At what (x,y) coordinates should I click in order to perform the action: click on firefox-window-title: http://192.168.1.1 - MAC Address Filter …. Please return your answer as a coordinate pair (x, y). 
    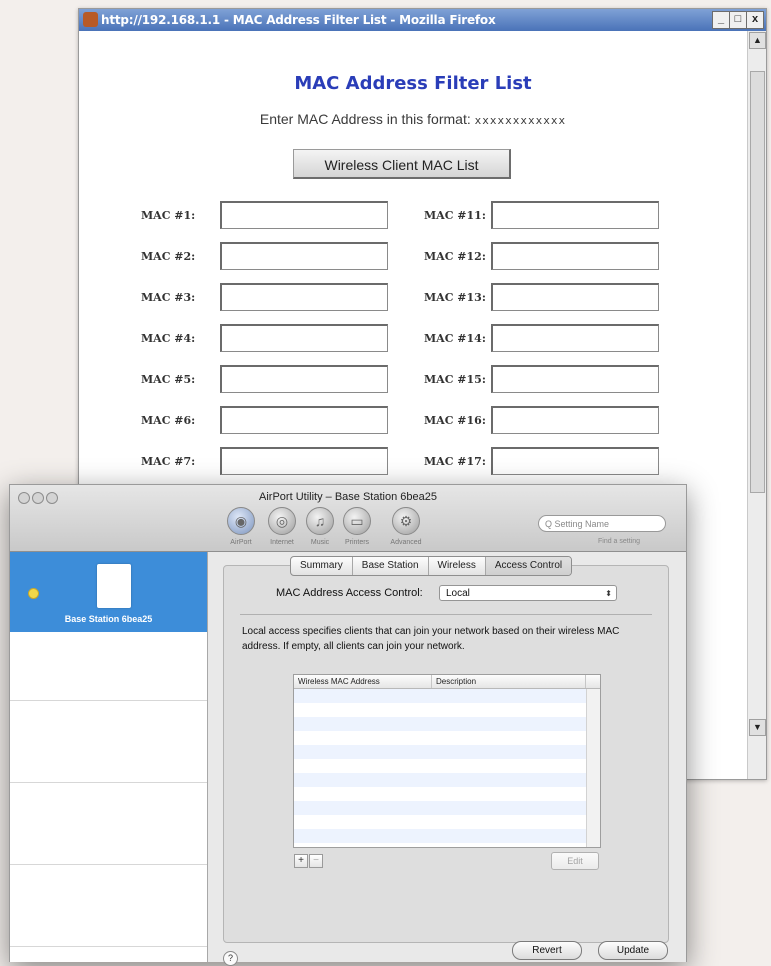
    Looking at the image, I should click on (298, 20).